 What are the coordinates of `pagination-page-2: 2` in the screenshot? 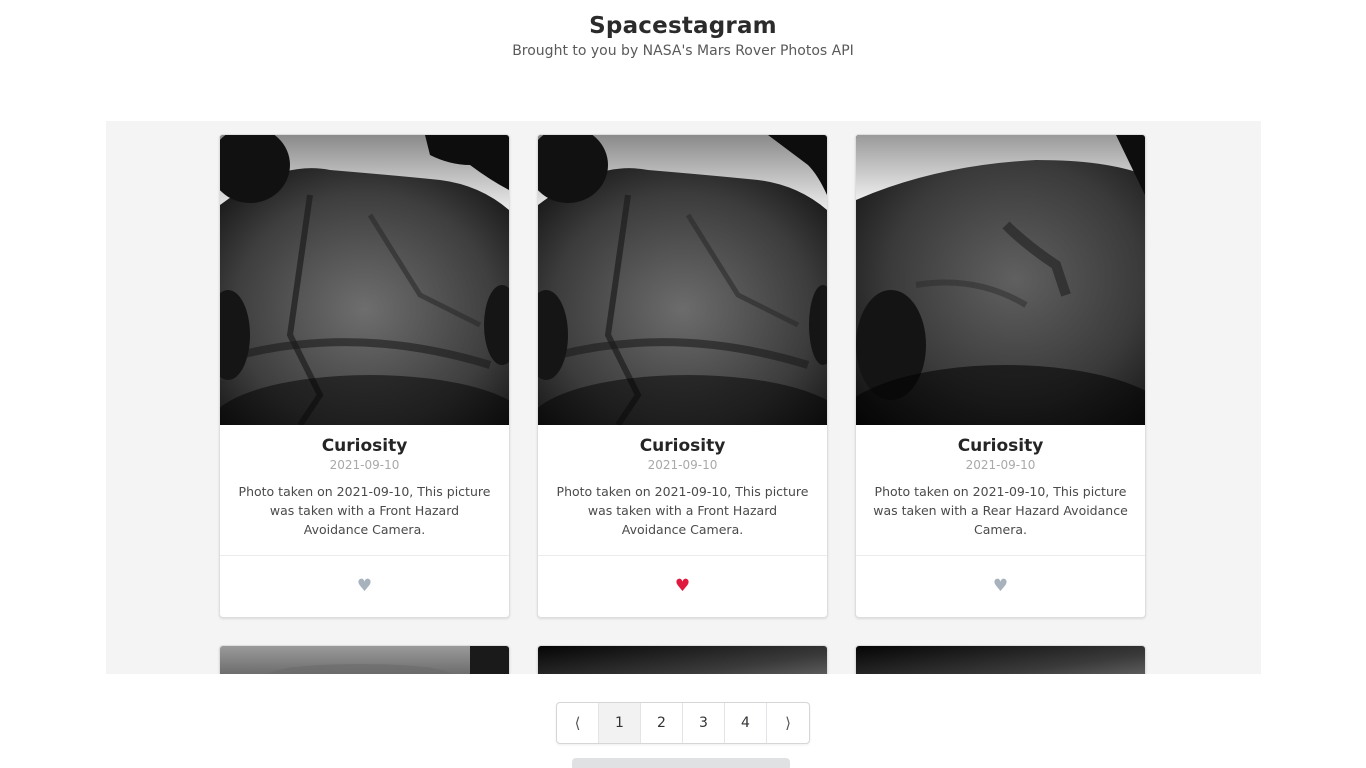 It's located at (662, 723).